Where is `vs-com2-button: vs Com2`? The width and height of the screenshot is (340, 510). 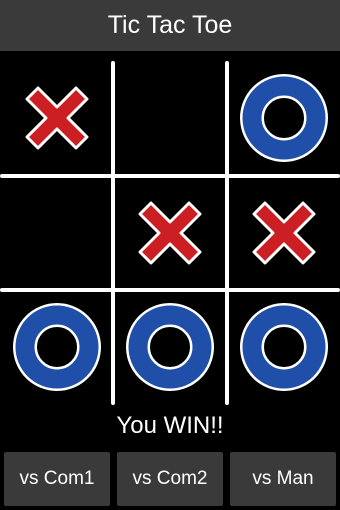
vs-com2-button: vs Com2 is located at coordinates (170, 479).